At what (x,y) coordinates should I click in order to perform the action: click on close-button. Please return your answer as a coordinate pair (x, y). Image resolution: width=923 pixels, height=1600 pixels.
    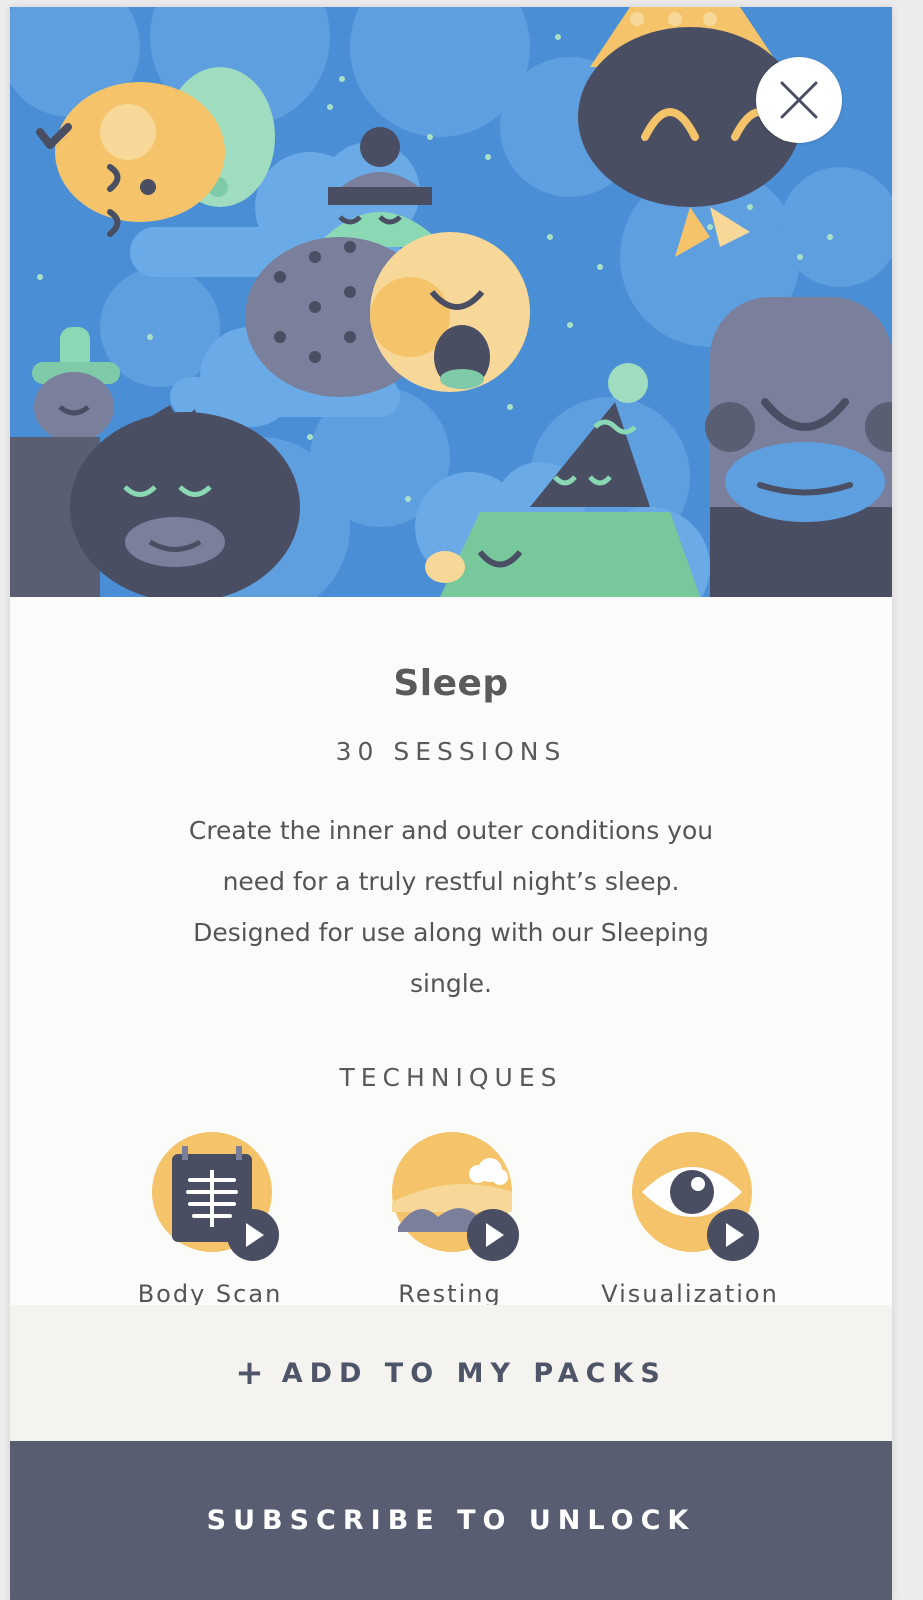
    Looking at the image, I should click on (799, 100).